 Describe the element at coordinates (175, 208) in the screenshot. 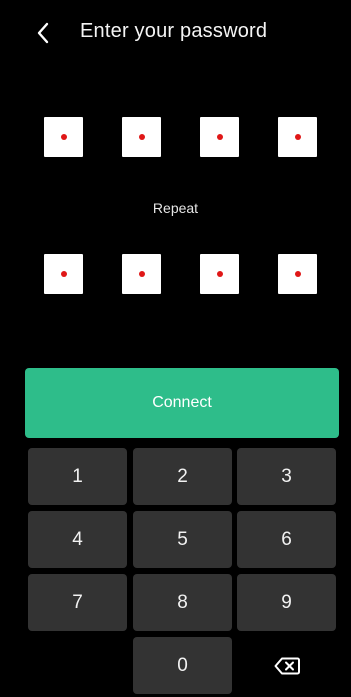

I see `repeat-label: Repeat` at that location.